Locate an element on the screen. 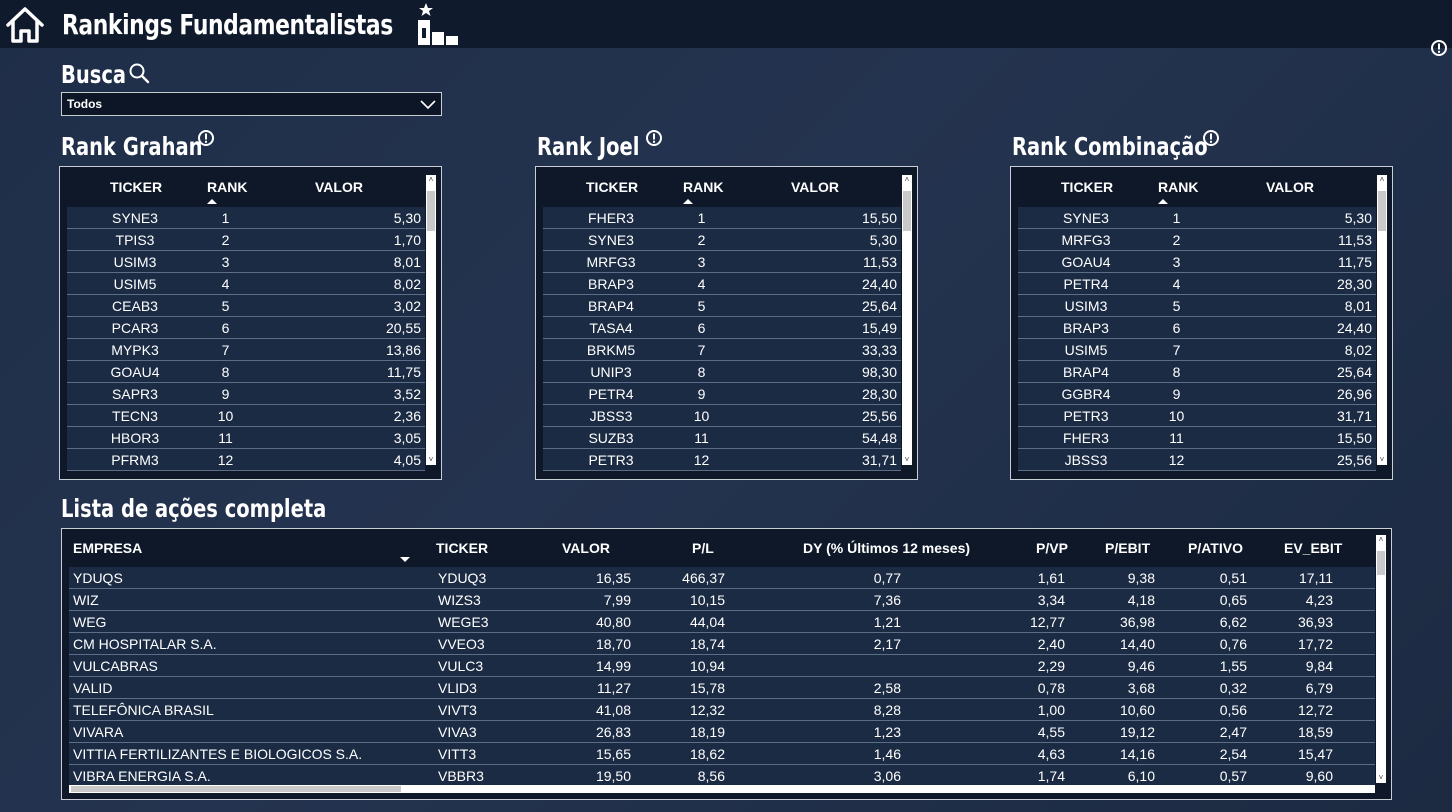 Image resolution: width=1452 pixels, height=812 pixels. chevron-down-icon is located at coordinates (428, 104).